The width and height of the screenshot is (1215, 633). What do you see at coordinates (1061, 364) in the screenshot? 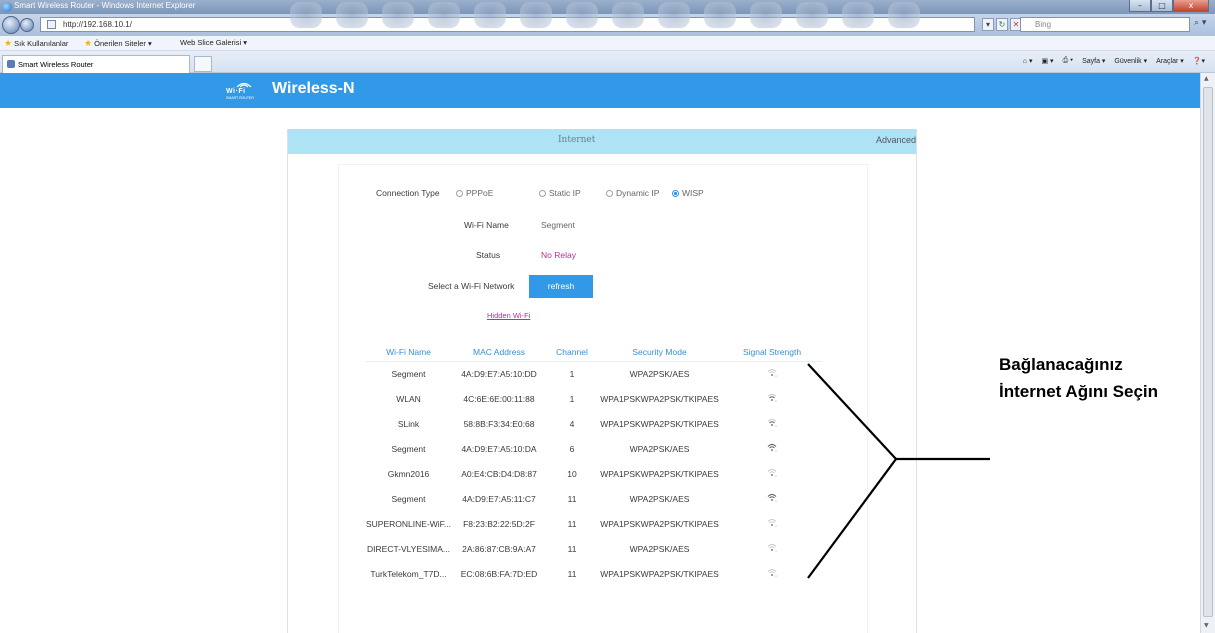
I see `annotation-line-1: Bağlanacağınız` at bounding box center [1061, 364].